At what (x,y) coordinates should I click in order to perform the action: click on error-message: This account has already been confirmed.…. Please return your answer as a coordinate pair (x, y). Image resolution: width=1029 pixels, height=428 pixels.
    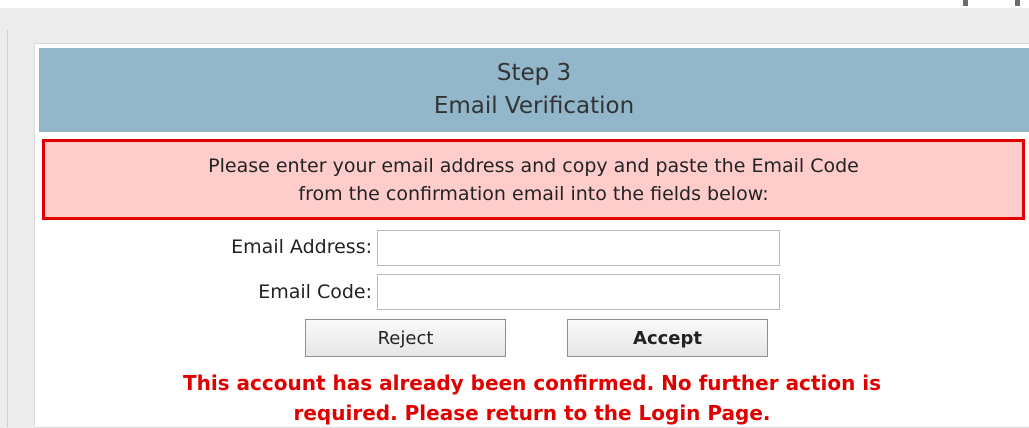
    Looking at the image, I should click on (532, 398).